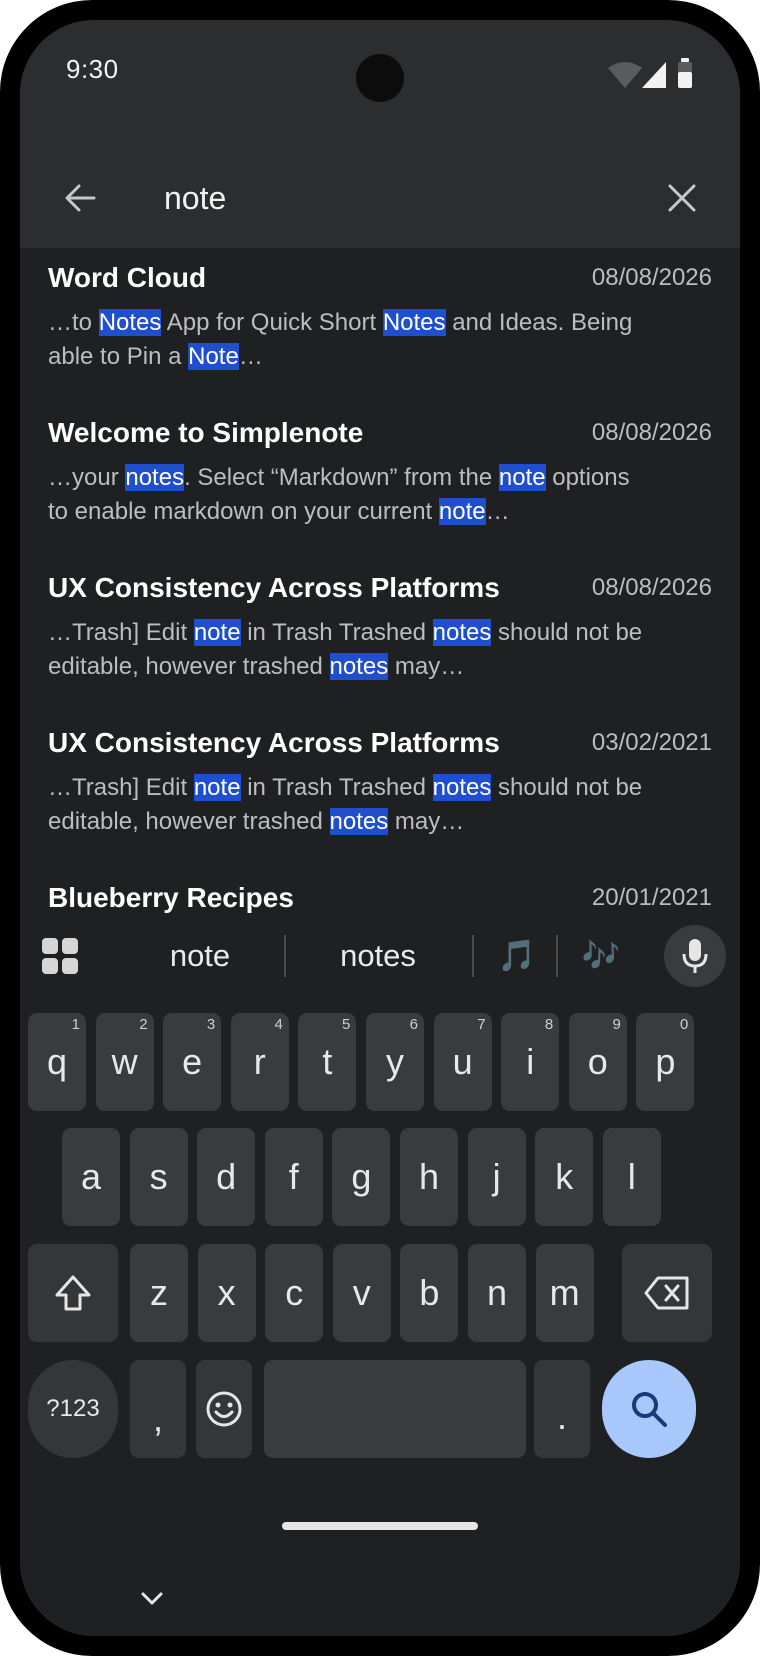  What do you see at coordinates (496, 1177) in the screenshot?
I see `key-j: j` at bounding box center [496, 1177].